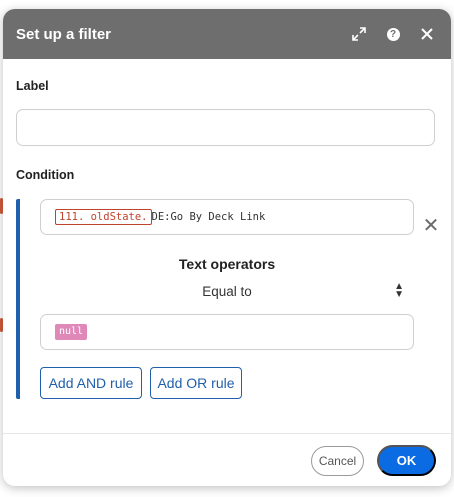 This screenshot has height=497, width=454. I want to click on label-input, so click(225, 127).